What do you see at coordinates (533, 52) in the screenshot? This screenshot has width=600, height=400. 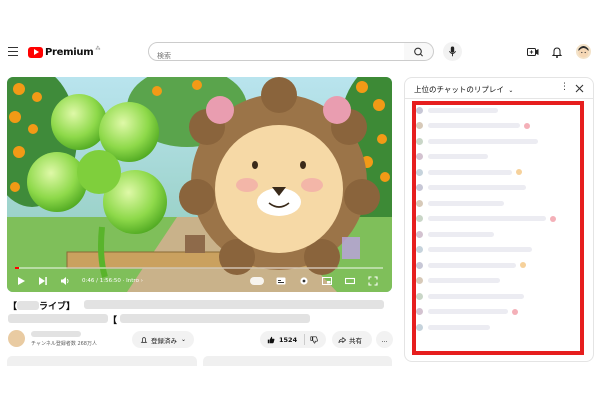 I see `create-icon` at bounding box center [533, 52].